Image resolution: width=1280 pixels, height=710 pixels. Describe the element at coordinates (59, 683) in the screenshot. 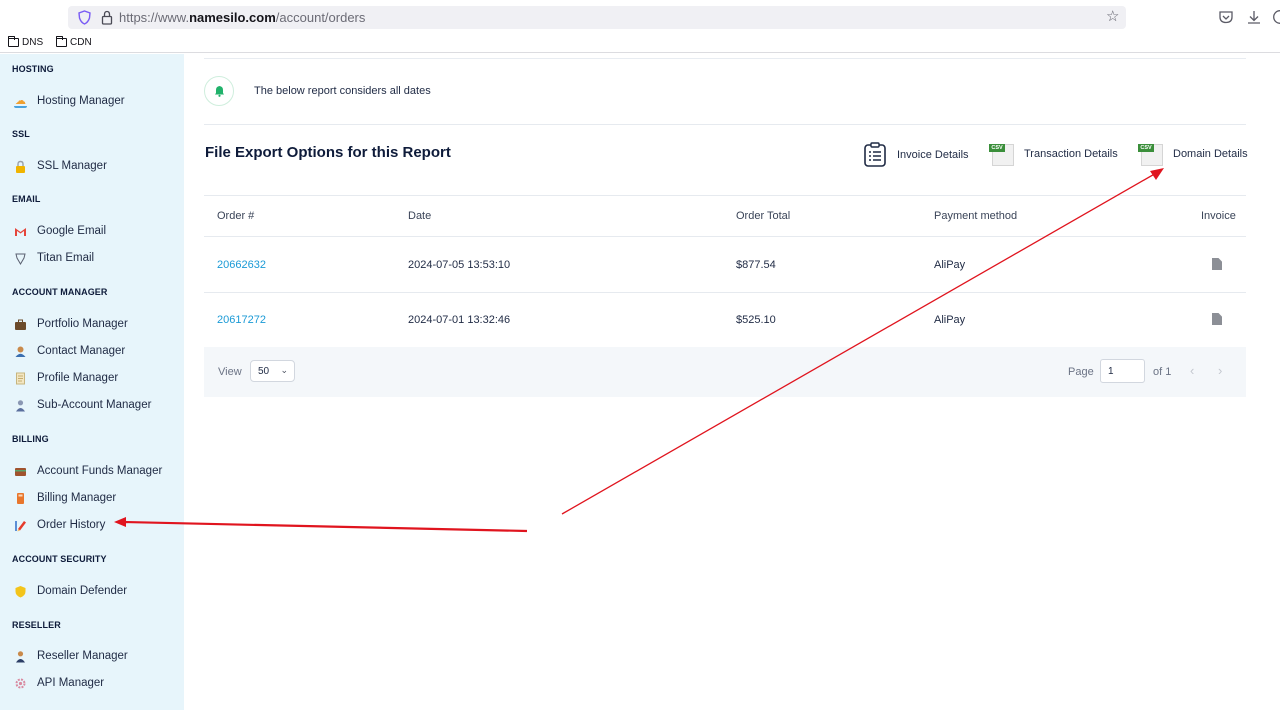

I see `sidebar-item-api-manager: API Manager` at that location.